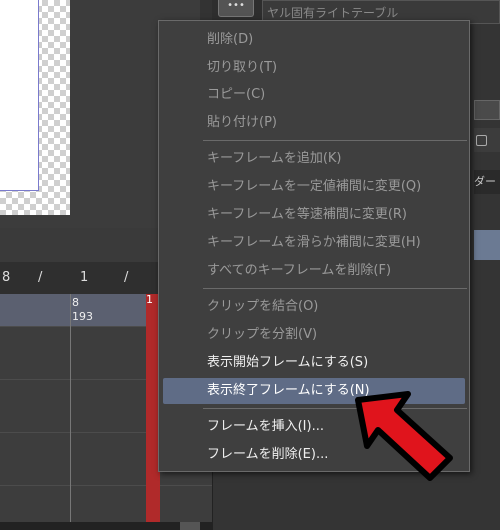 The width and height of the screenshot is (500, 530). Describe the element at coordinates (314, 95) in the screenshot. I see `menu-item-copy: コピー(C)` at that location.